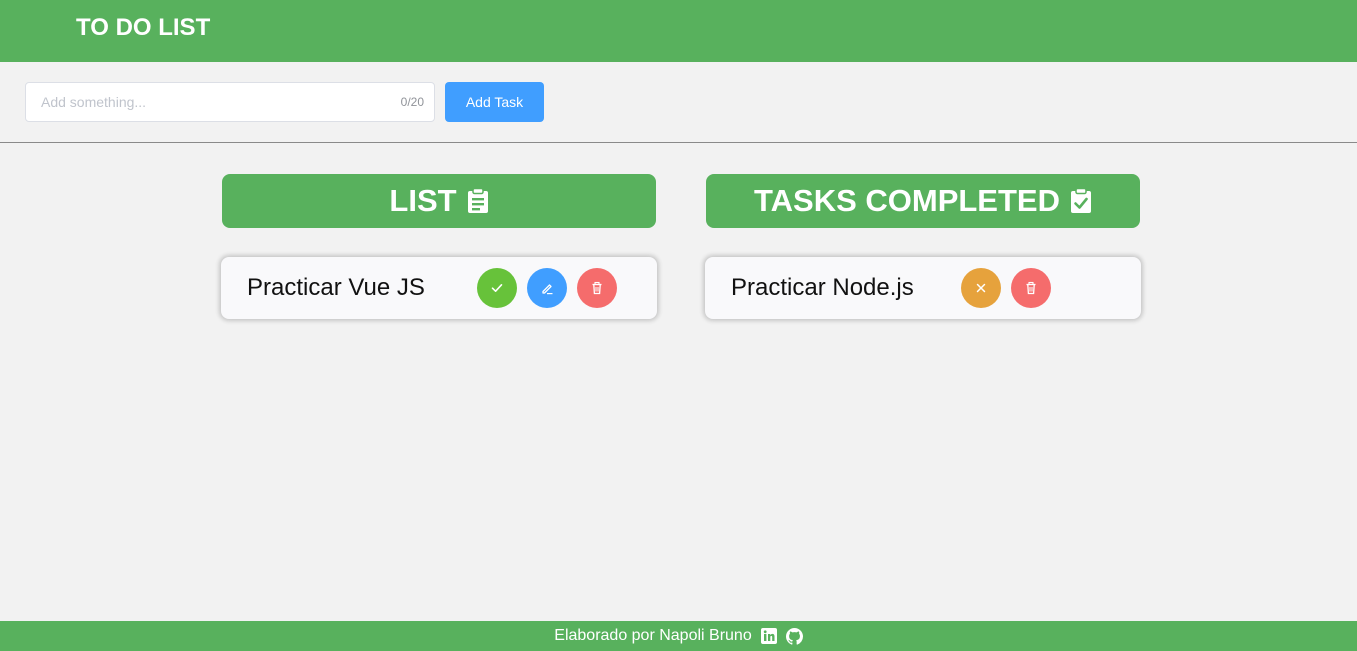  Describe the element at coordinates (907, 200) in the screenshot. I see `completed-column-title: TASKS COMPLETED` at that location.